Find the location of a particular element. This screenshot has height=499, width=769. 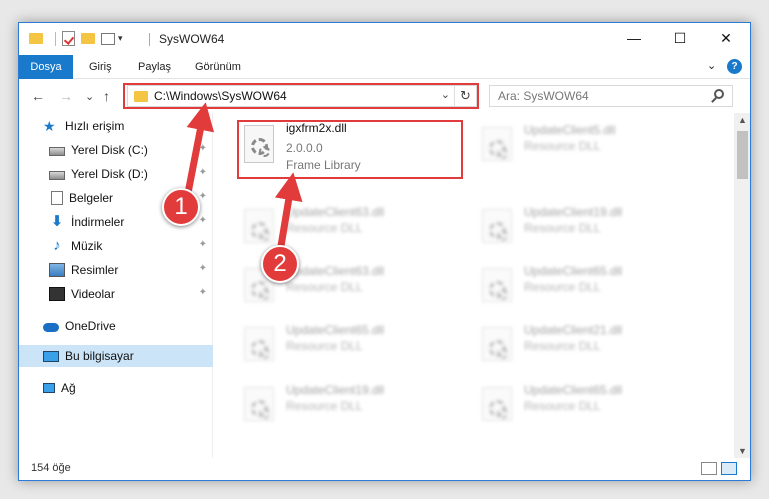

sidebar-item-label: Hızlı erişim is located at coordinates (95, 126).